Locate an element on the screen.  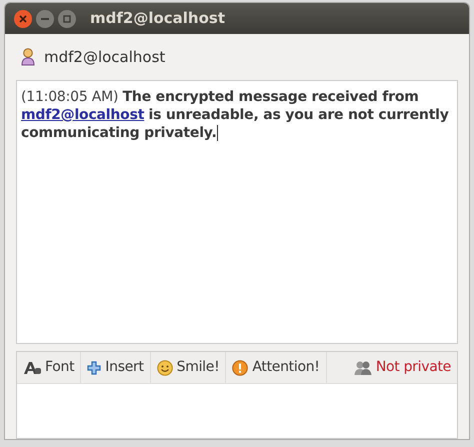
close-icon is located at coordinates (23, 18).